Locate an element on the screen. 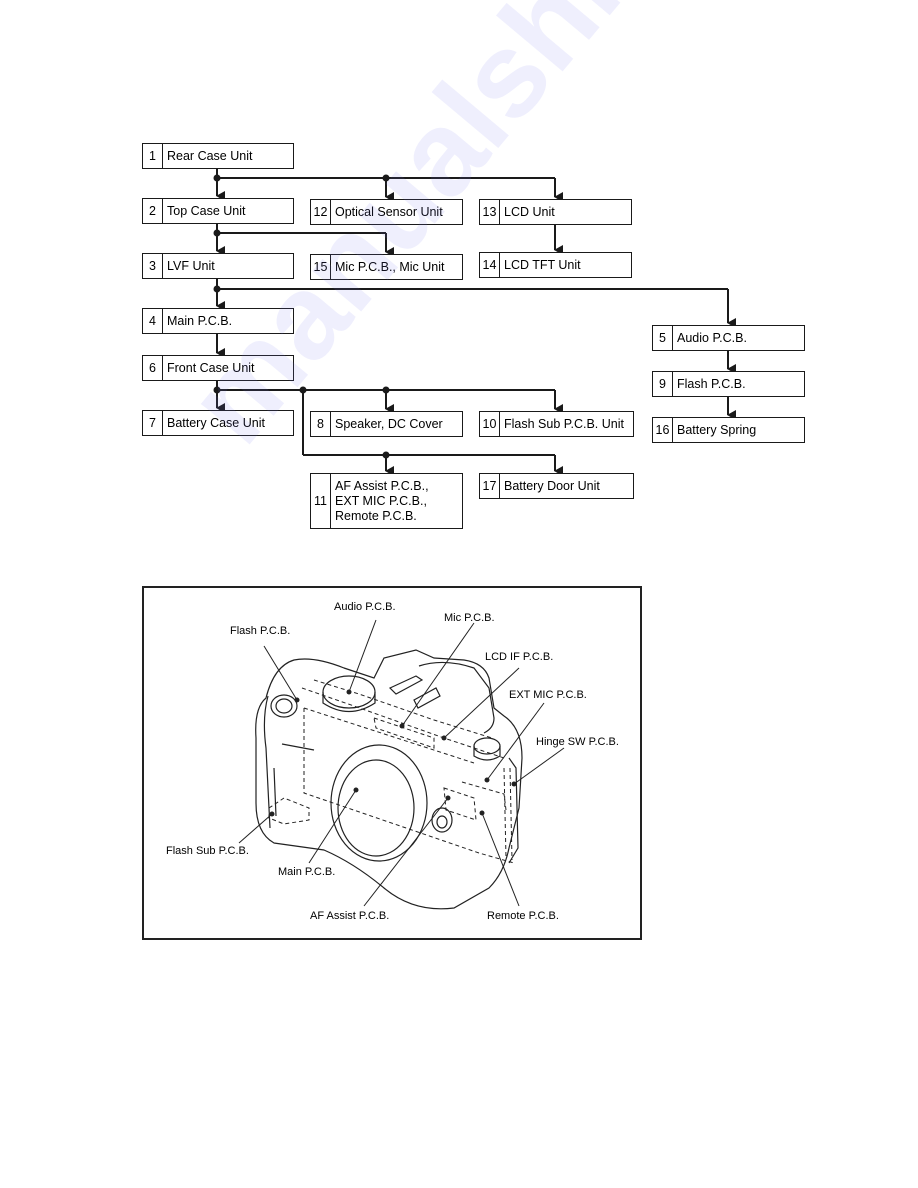 The height and width of the screenshot is (1188, 918). callout-flash-pcb: Flash P.C.B. is located at coordinates (260, 631).